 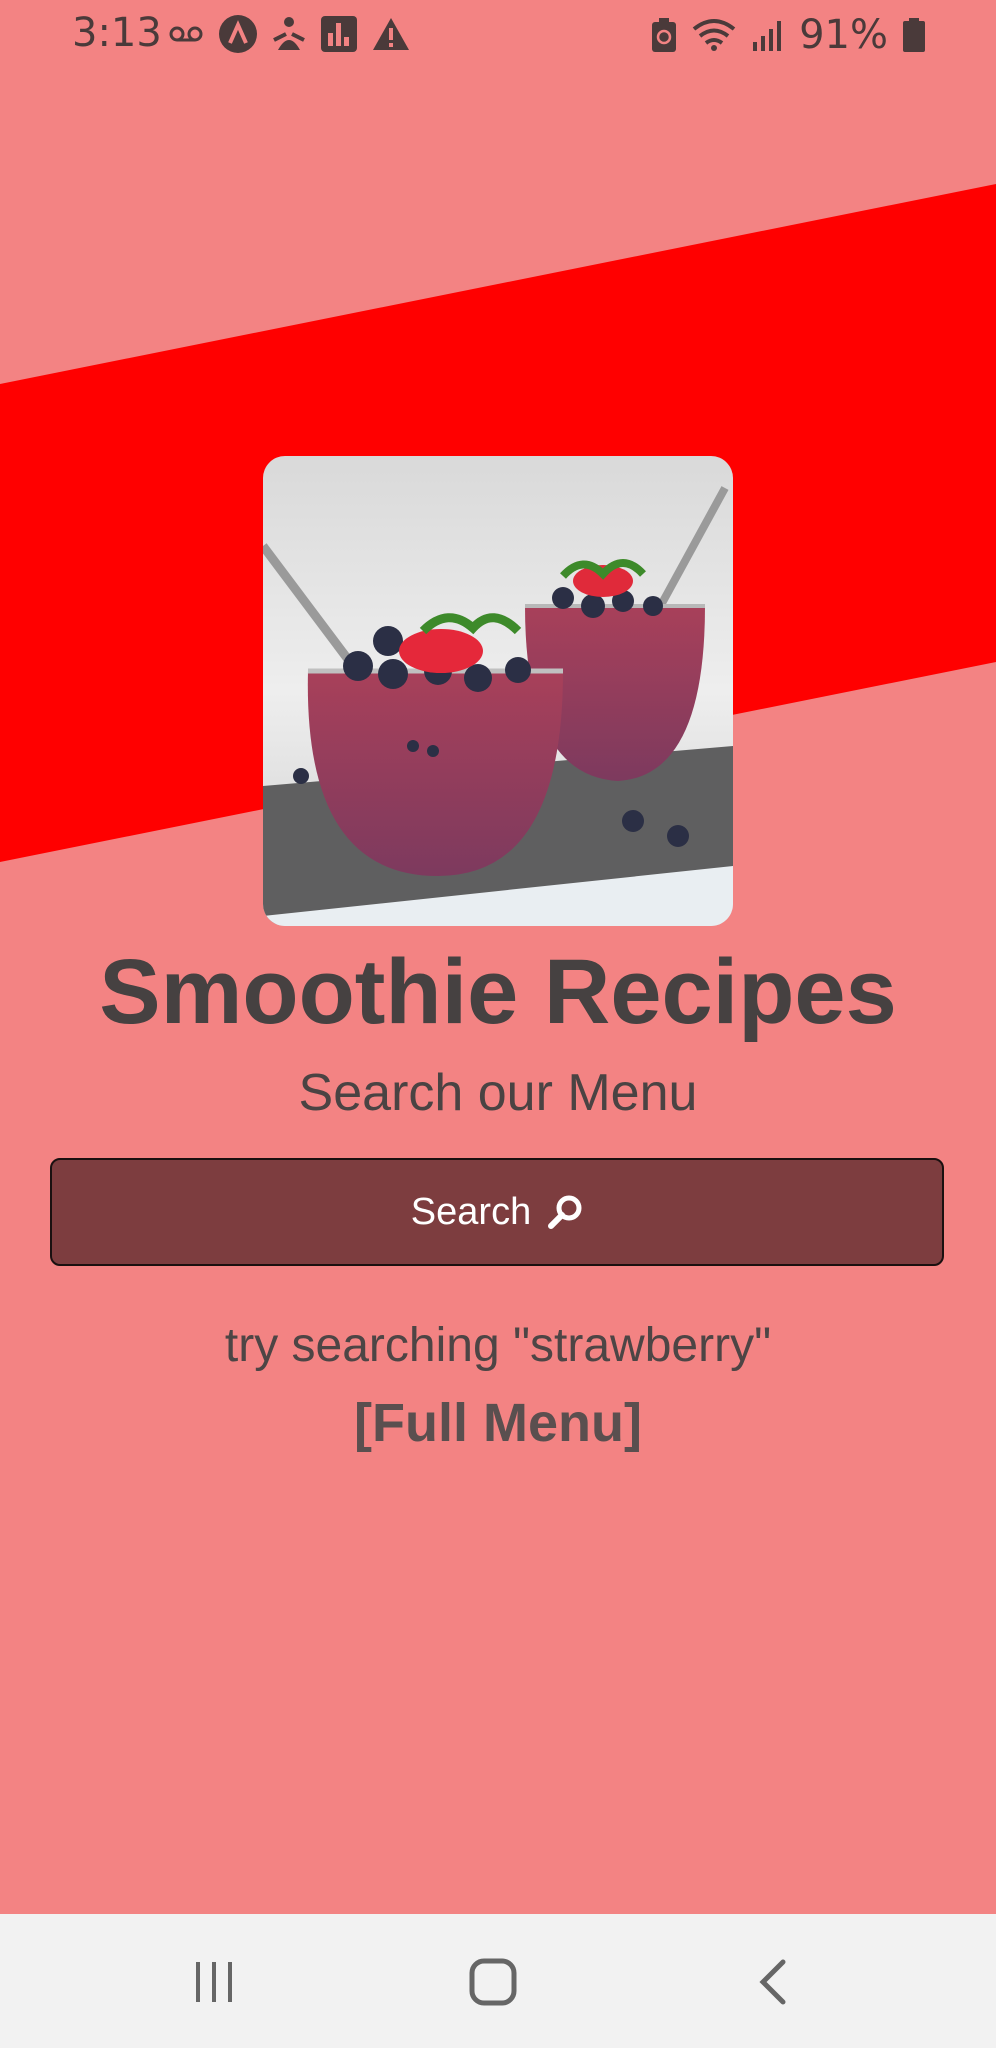 What do you see at coordinates (767, 36) in the screenshot?
I see `signal-icon` at bounding box center [767, 36].